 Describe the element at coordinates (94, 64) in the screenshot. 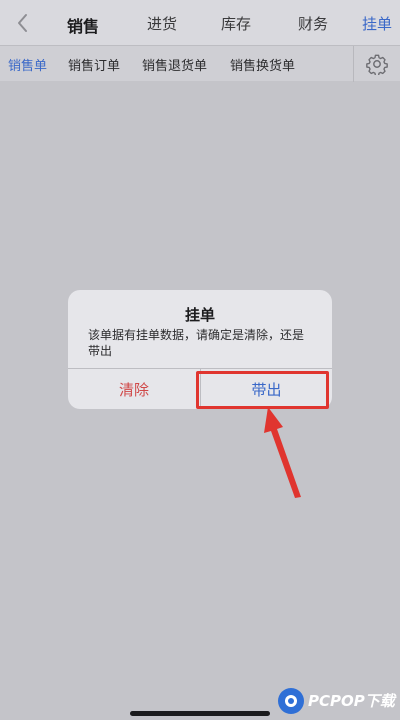

I see `subtab-sales-order: 销售订单` at that location.